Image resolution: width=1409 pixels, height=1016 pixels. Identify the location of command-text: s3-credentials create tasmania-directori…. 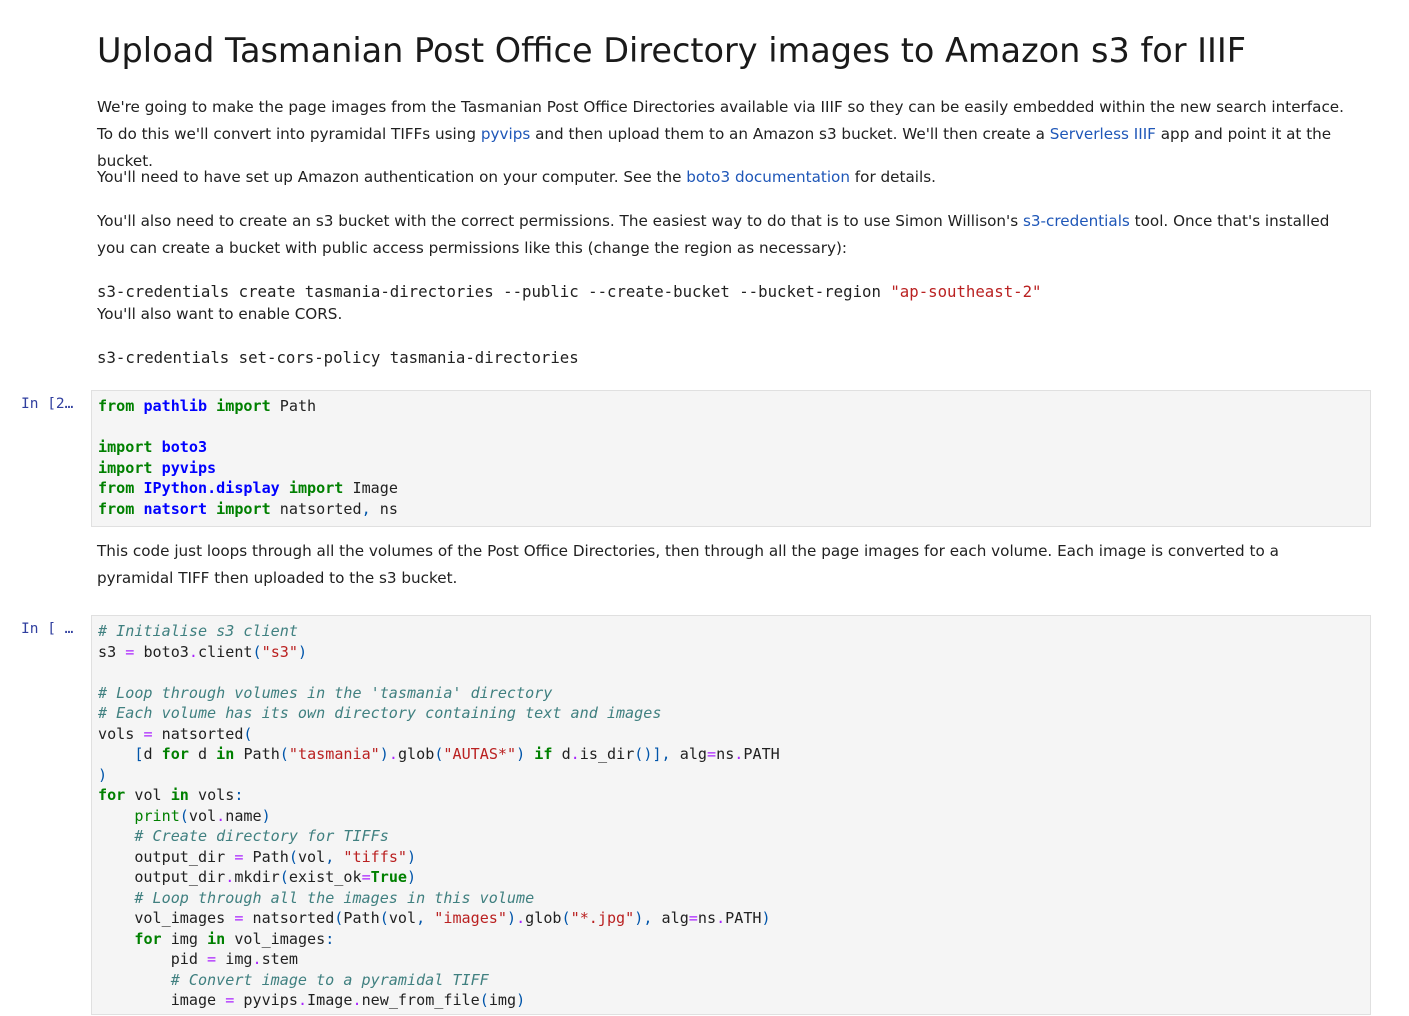
(494, 291).